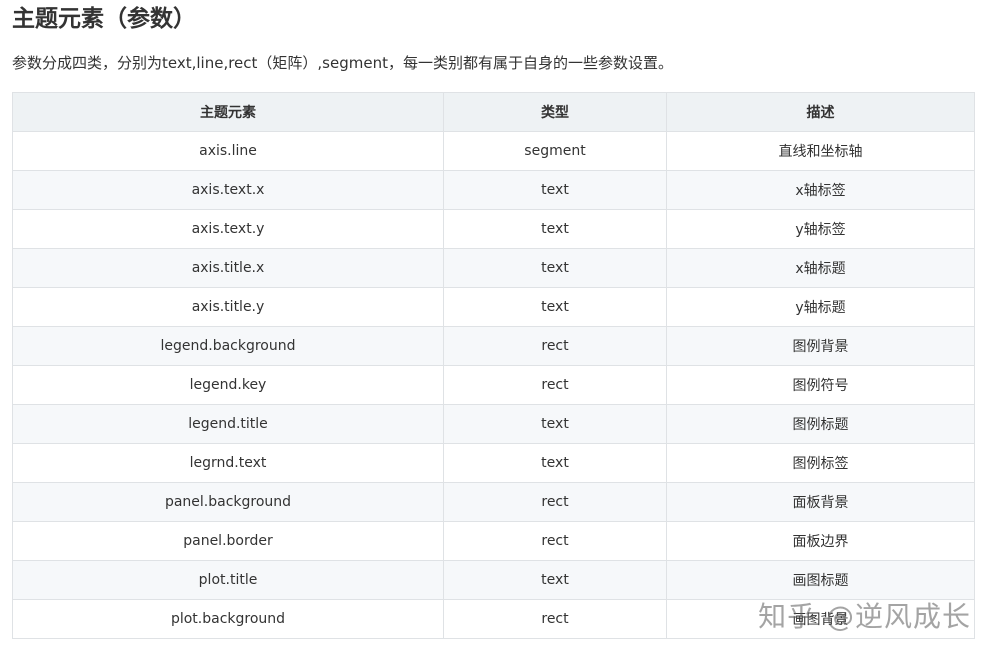 Image resolution: width=995 pixels, height=656 pixels. Describe the element at coordinates (228, 424) in the screenshot. I see `cell-element: legend.title` at that location.